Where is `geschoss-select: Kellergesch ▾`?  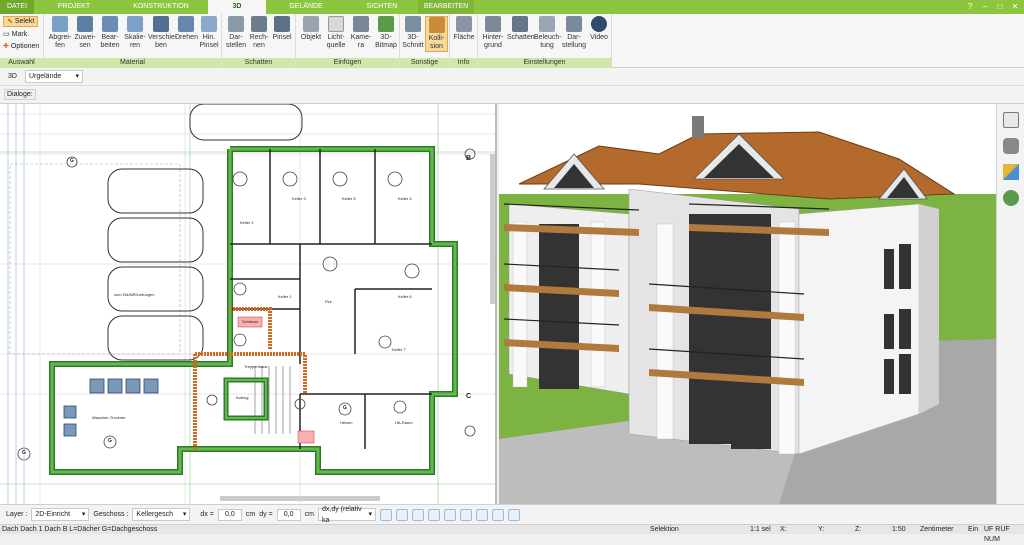 geschoss-select: Kellergesch ▾ is located at coordinates (161, 514).